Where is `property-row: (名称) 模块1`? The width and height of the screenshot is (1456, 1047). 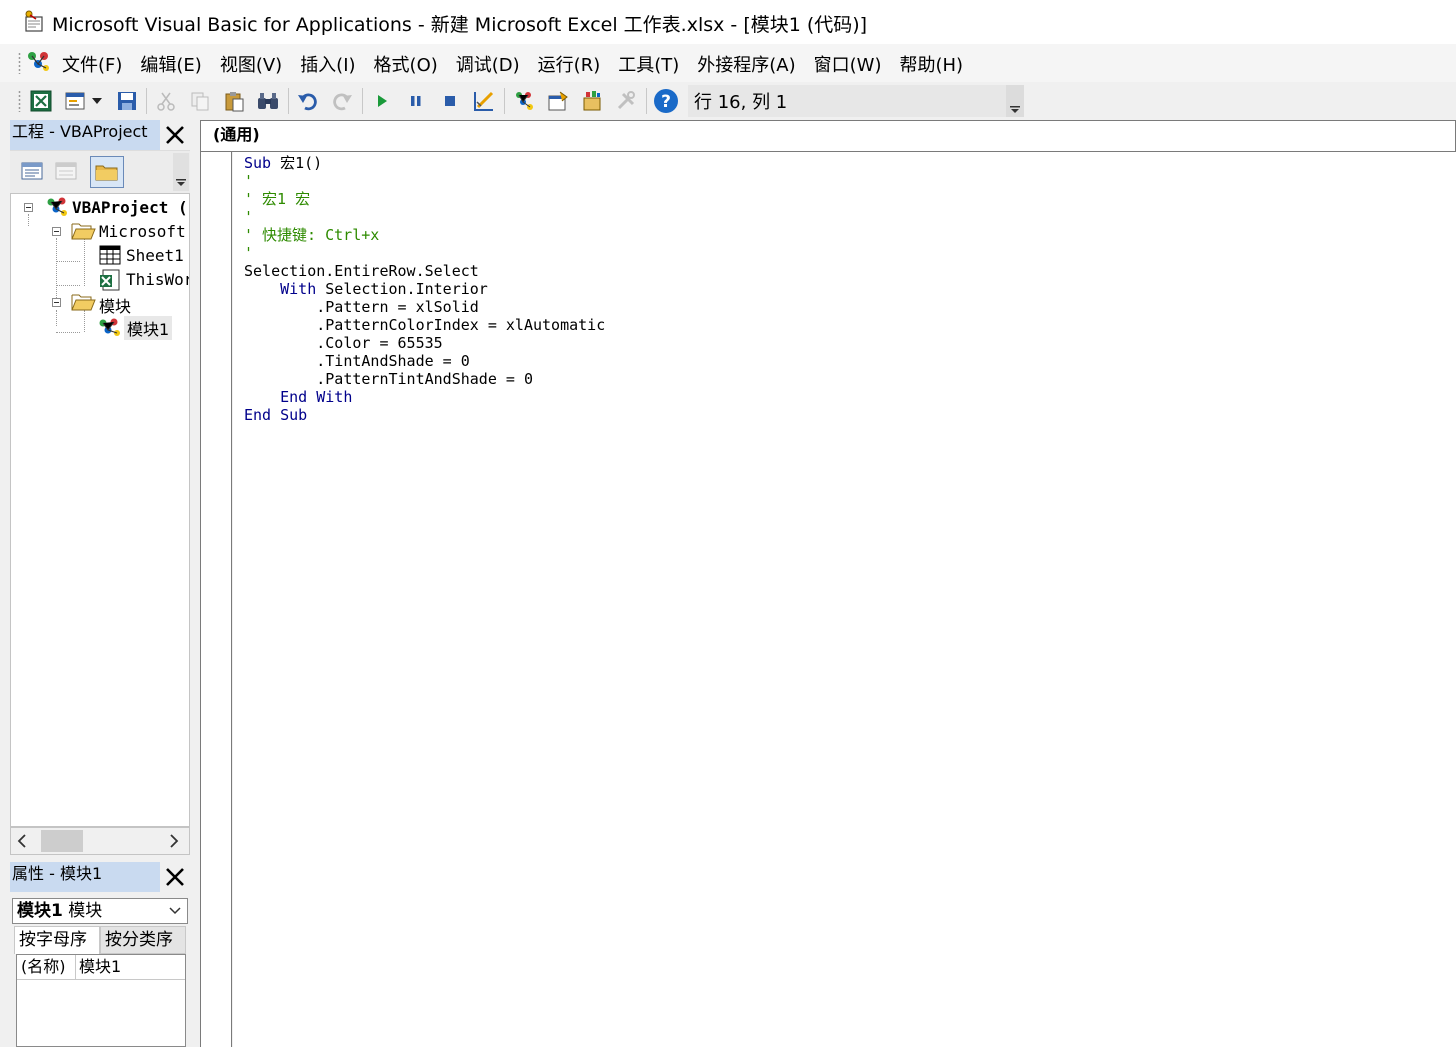
property-row: (名称) 模块1 is located at coordinates (101, 967).